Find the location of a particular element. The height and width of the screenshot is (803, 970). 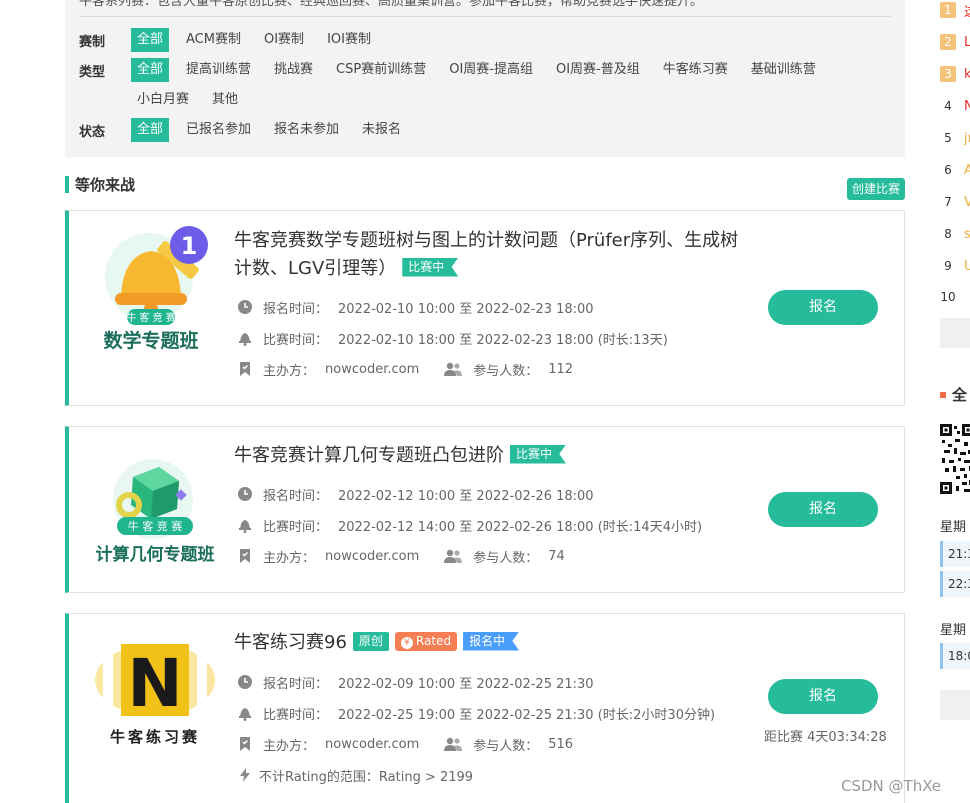

rank-item: 6A is located at coordinates (955, 170).